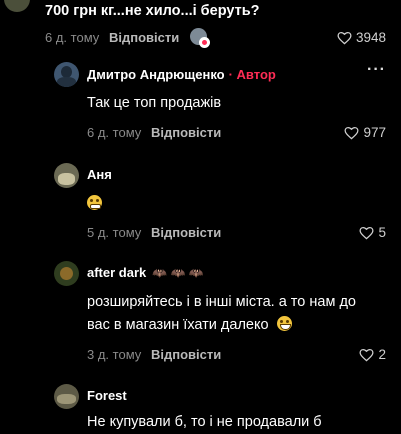 Image resolution: width=401 pixels, height=434 pixels. I want to click on reply-like-count: 2, so click(382, 354).